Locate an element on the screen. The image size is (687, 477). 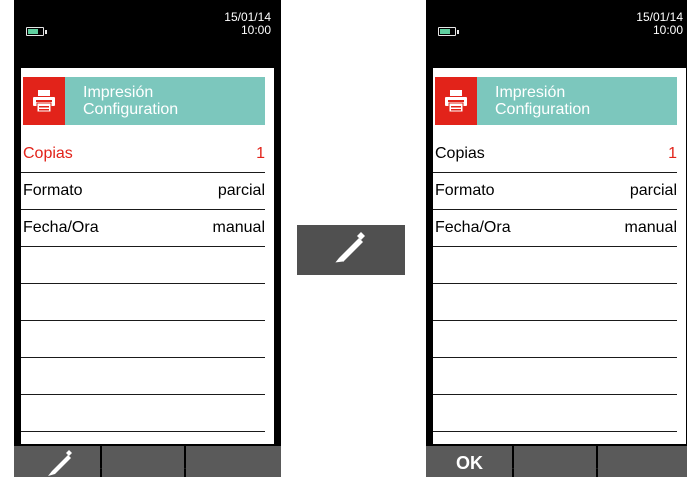
softkey-edit is located at coordinates (57, 461).